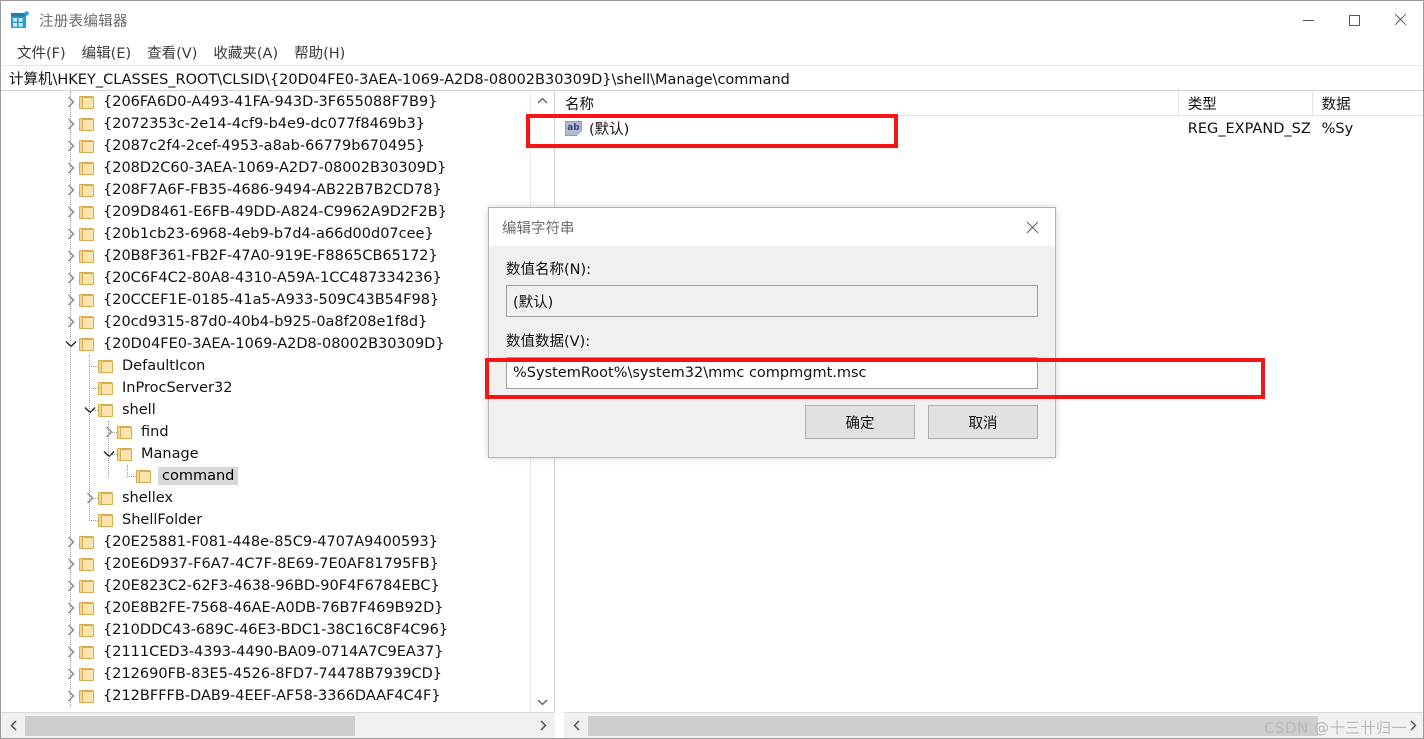 The width and height of the screenshot is (1424, 739). I want to click on menu-favorites: 收藏夹(A), so click(245, 52).